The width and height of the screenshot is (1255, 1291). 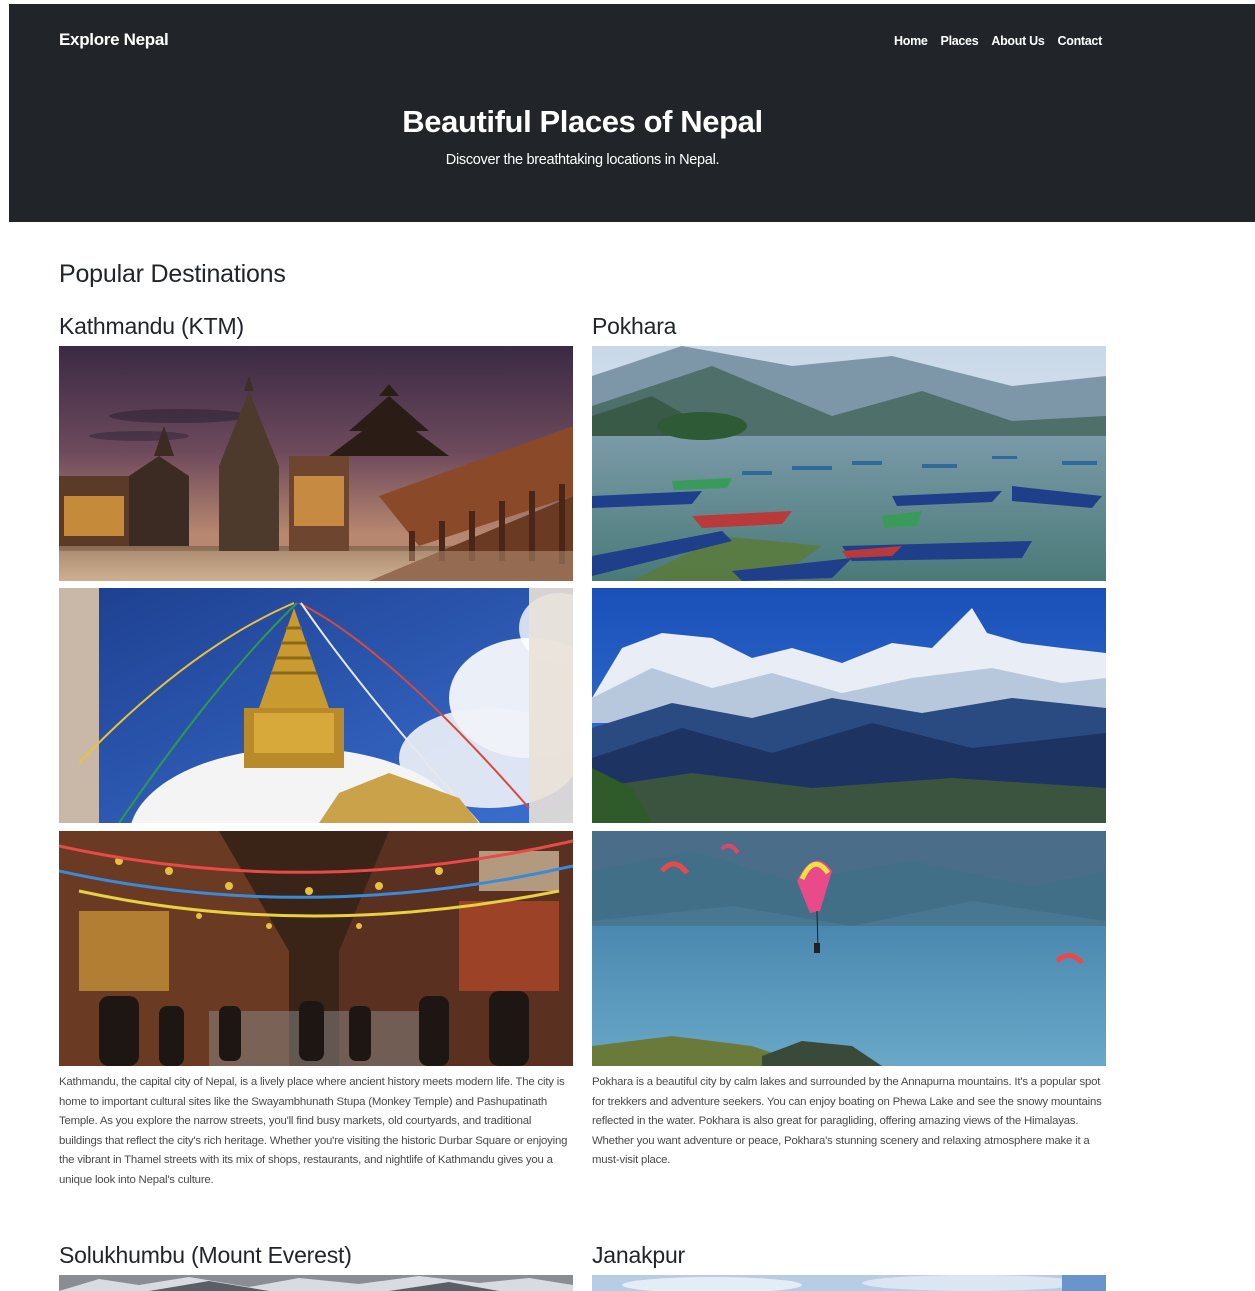 I want to click on photo-janakpur, so click(x=849, y=1283).